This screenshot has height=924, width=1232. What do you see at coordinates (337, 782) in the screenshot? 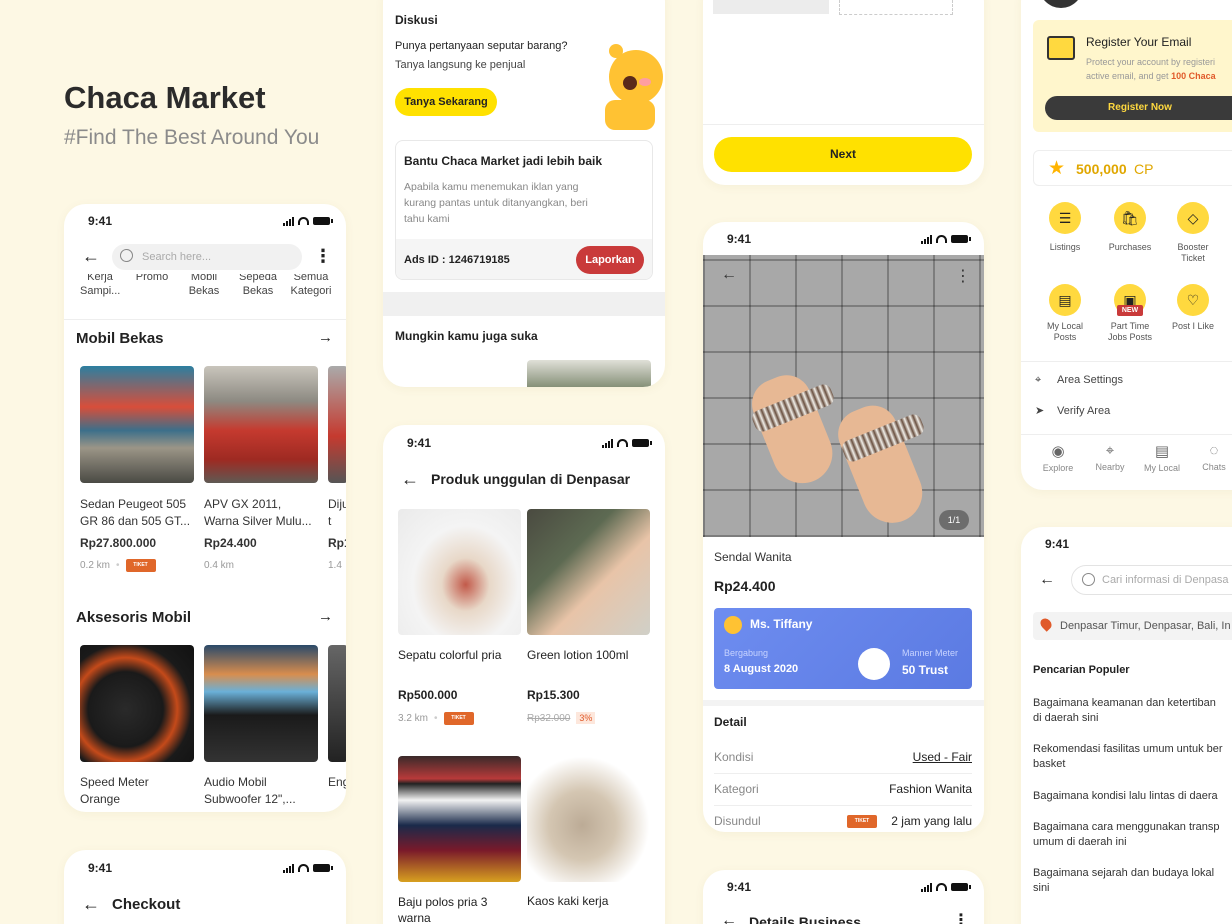
I see `product-card: Eng` at bounding box center [337, 782].